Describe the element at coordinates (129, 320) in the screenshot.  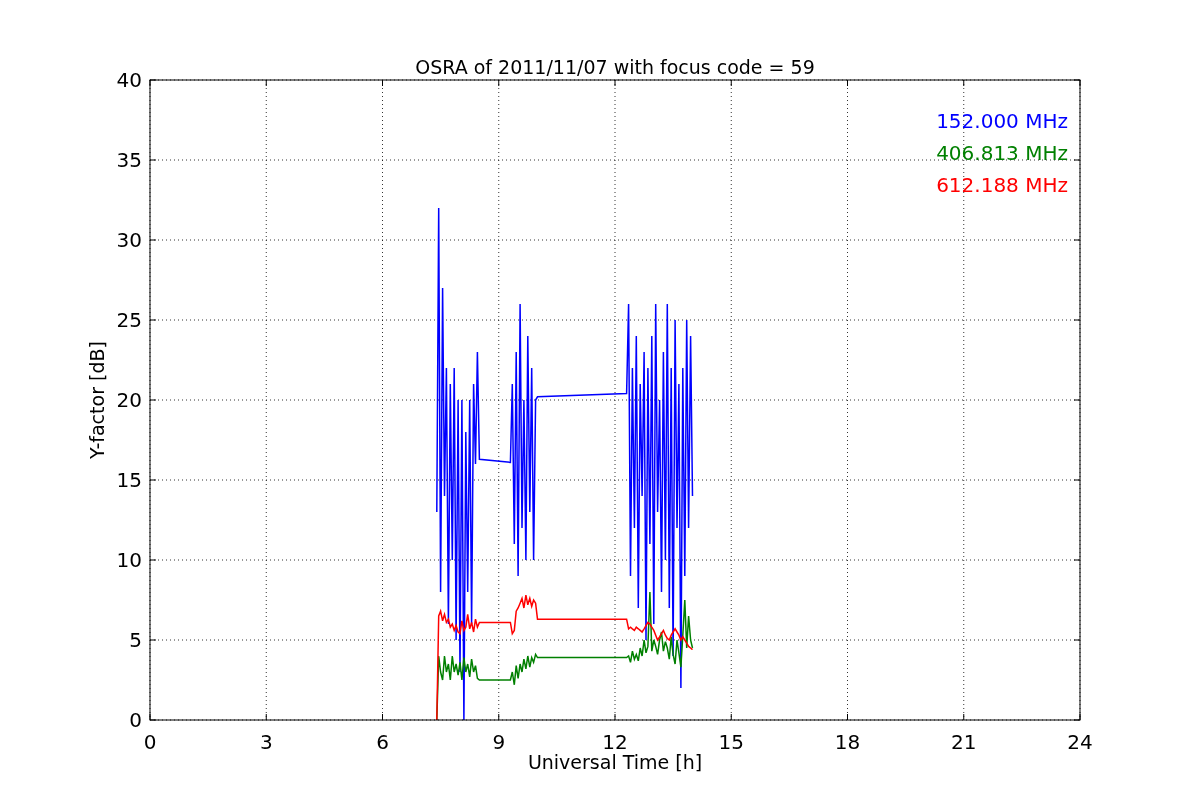
I see `y-tick-label: 25` at that location.